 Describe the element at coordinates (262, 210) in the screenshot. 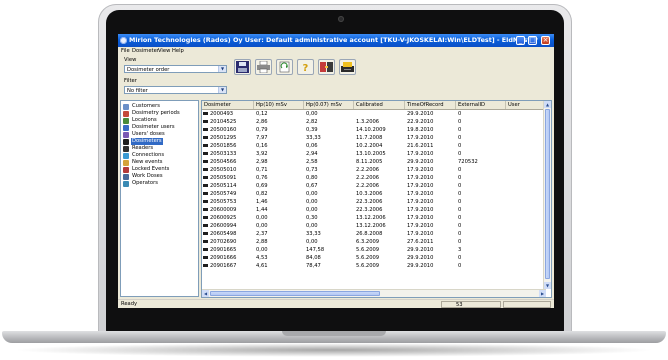

I see `table-cell: 1,44` at that location.